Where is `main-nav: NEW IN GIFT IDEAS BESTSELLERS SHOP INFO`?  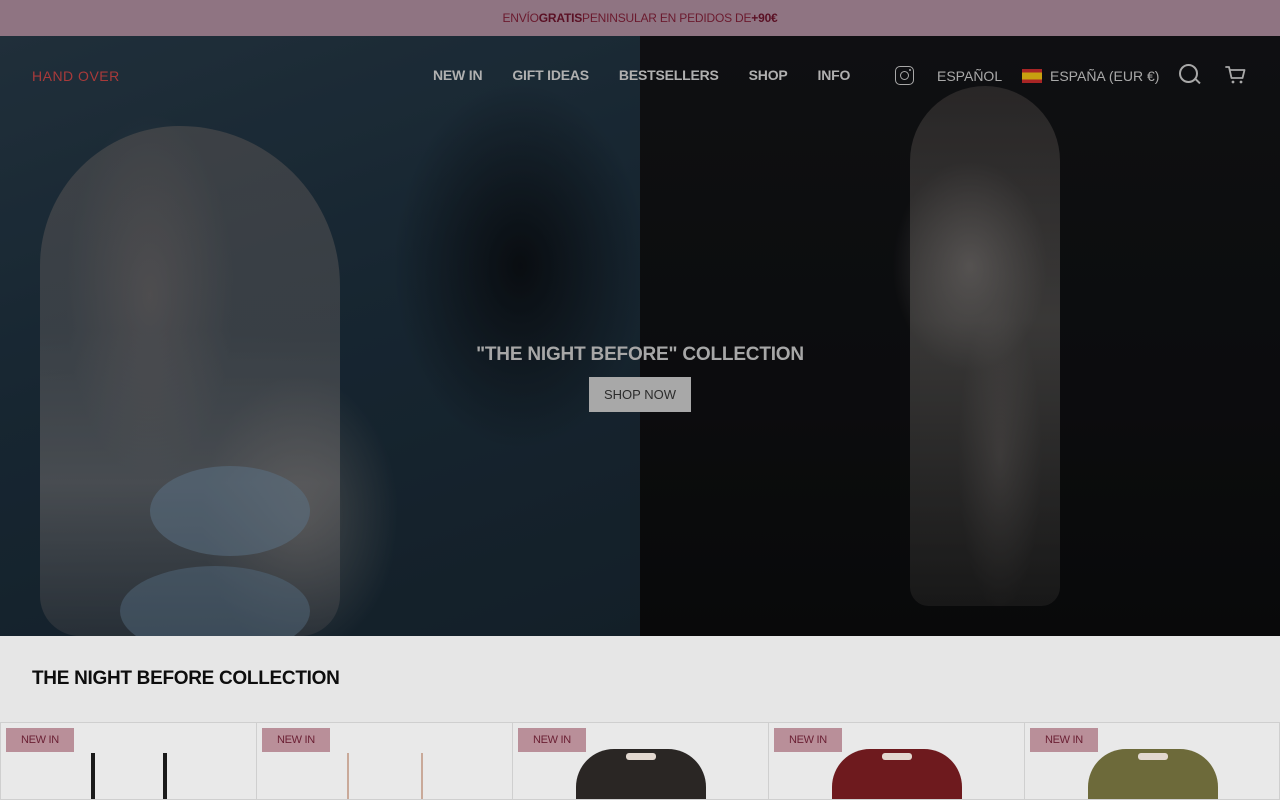
main-nav: NEW IN GIFT IDEAS BESTSELLERS SHOP INFO is located at coordinates (641, 75).